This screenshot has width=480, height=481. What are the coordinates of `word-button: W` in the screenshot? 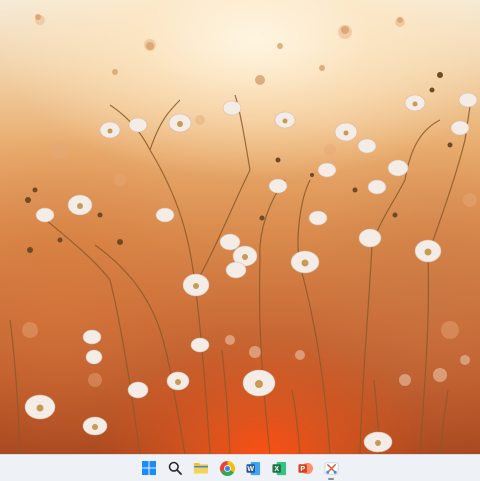 It's located at (253, 468).